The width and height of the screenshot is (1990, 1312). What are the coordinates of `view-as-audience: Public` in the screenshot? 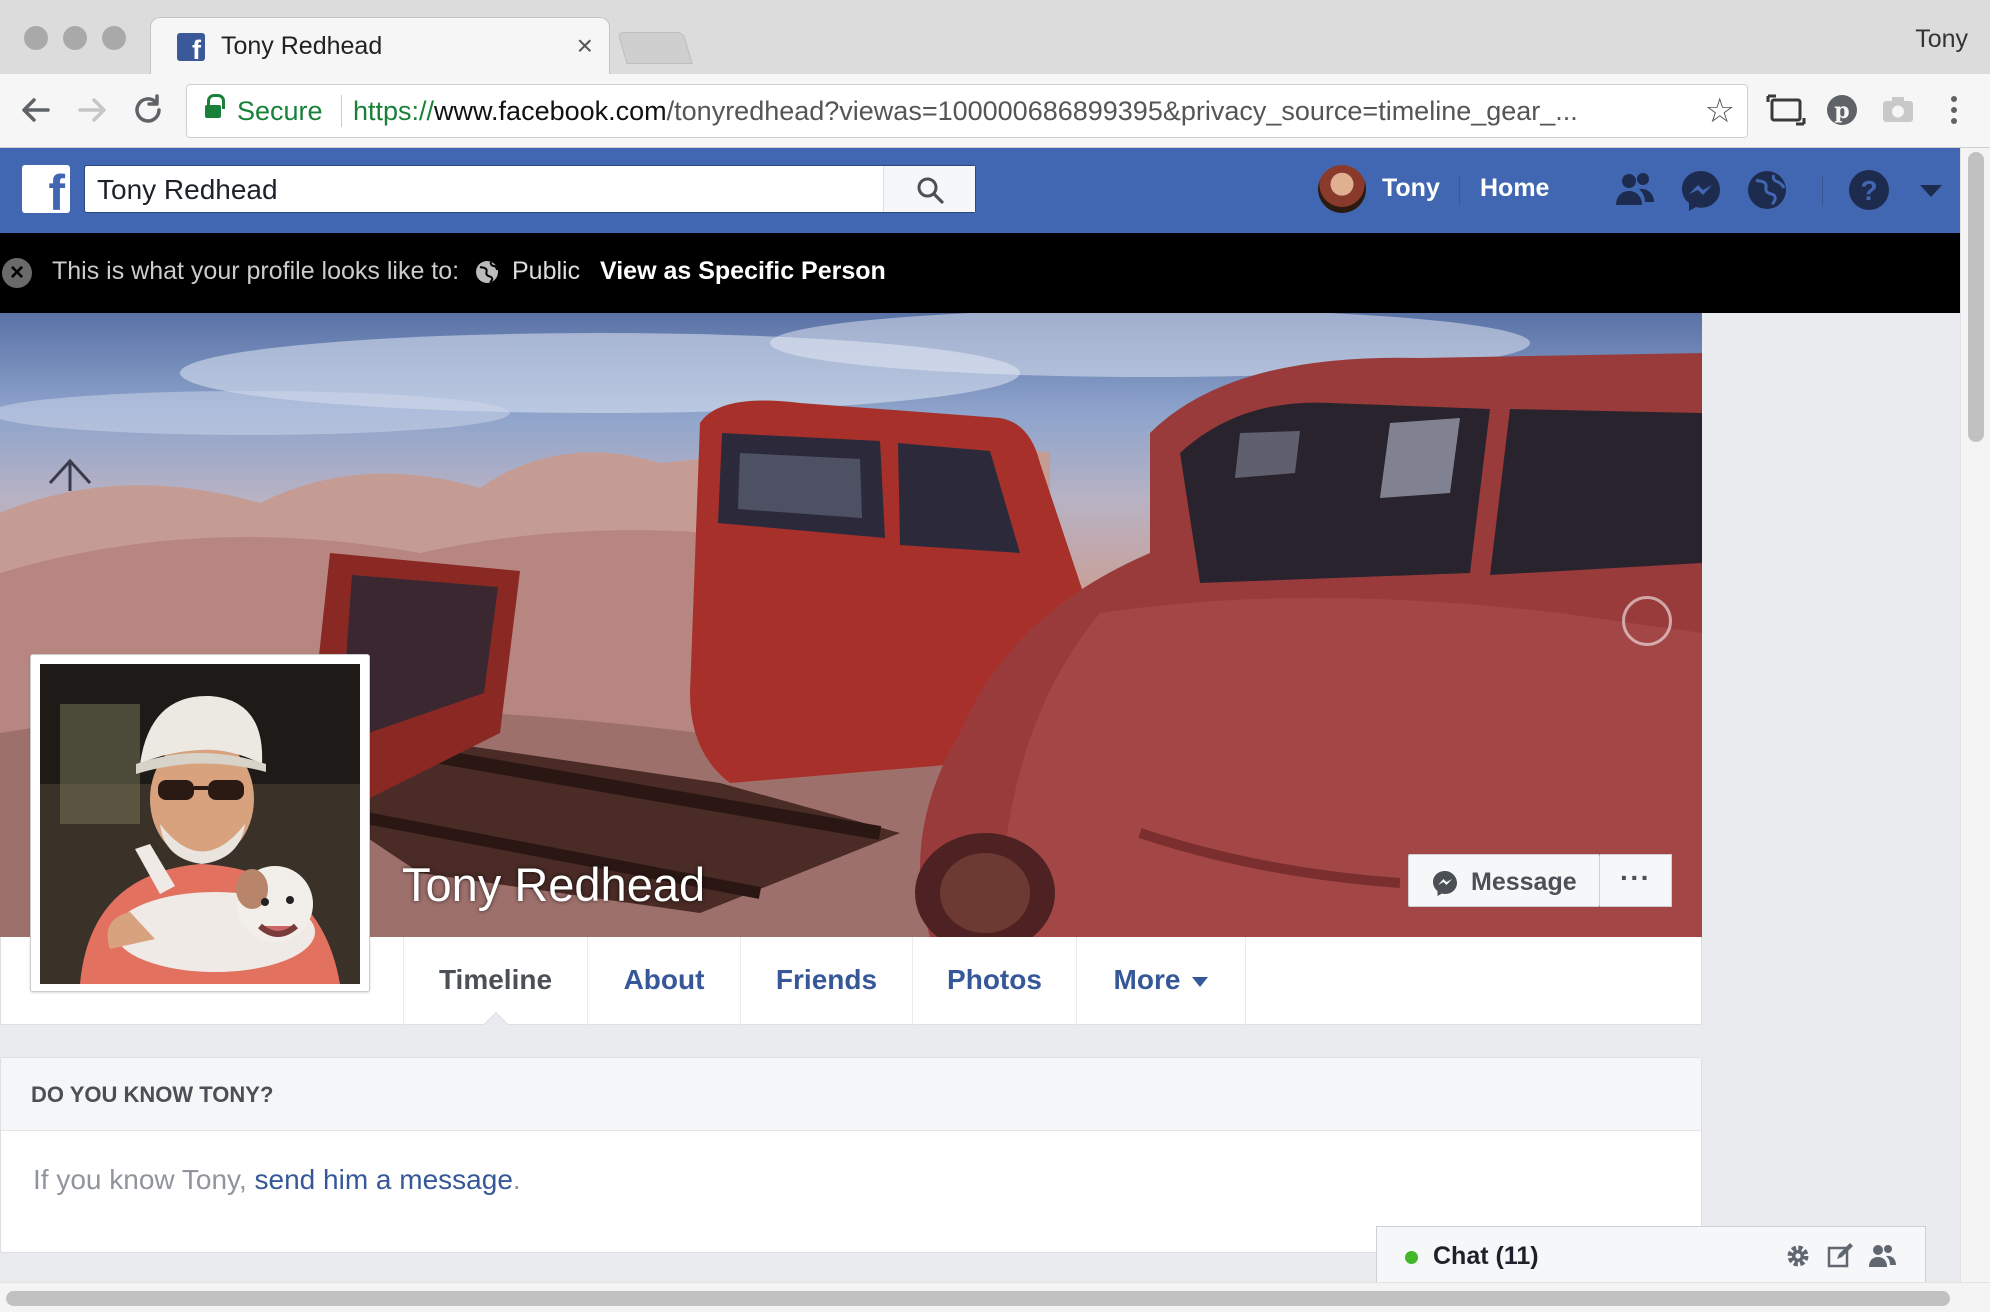 It's located at (546, 271).